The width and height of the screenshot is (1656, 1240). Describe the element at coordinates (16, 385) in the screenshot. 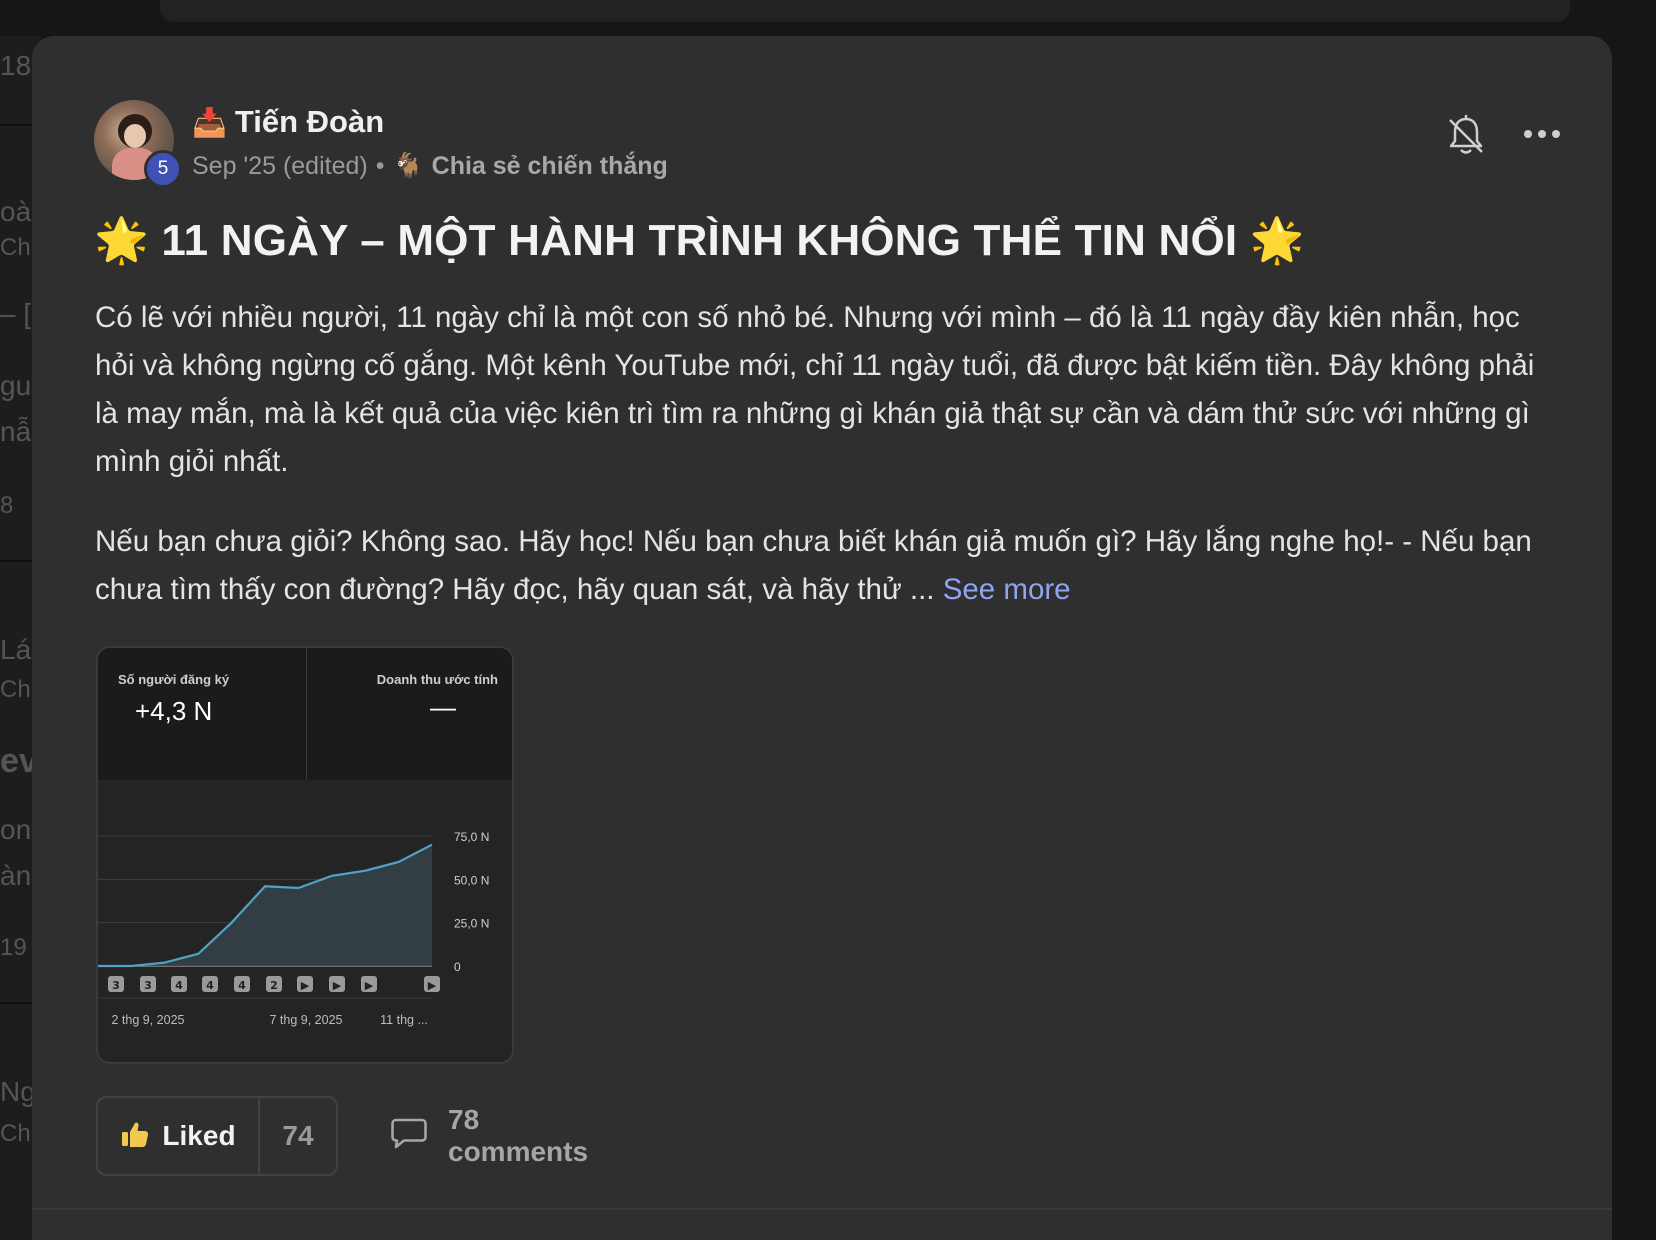

I see `background-text: gu` at that location.